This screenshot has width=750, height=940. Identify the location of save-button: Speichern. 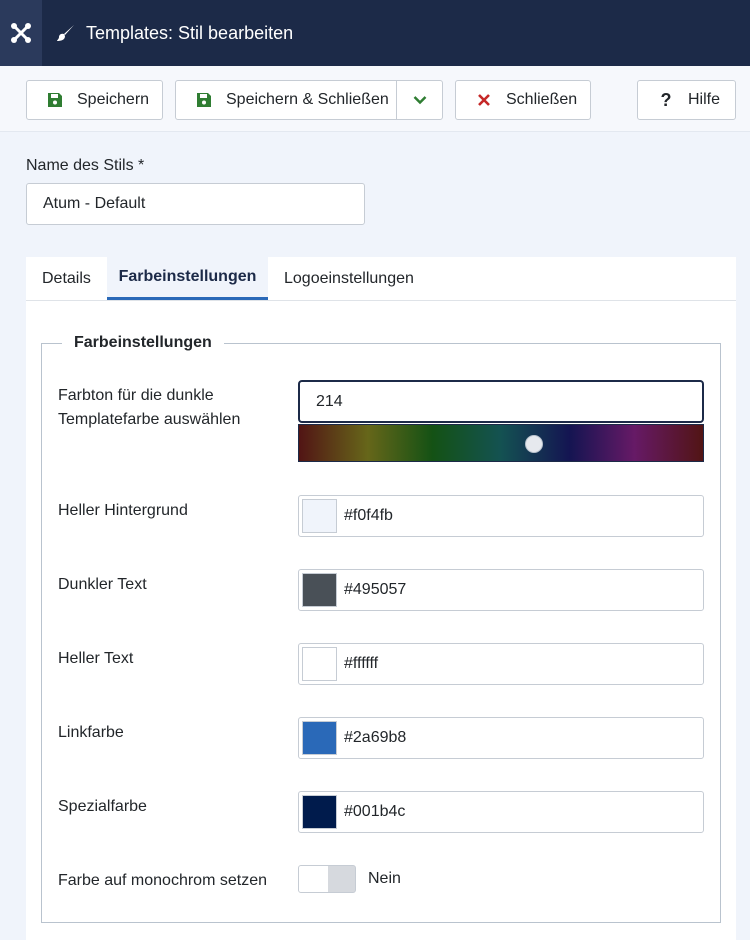
(94, 100).